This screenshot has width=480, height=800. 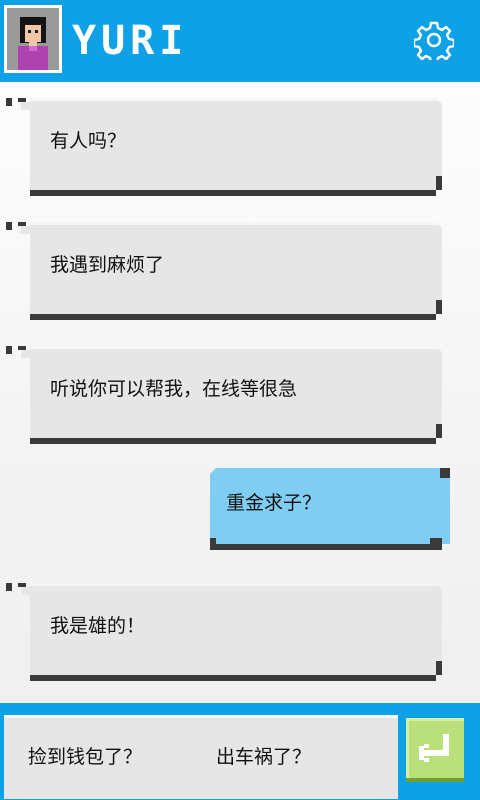 I want to click on gear-icon-svg, so click(x=434, y=43).